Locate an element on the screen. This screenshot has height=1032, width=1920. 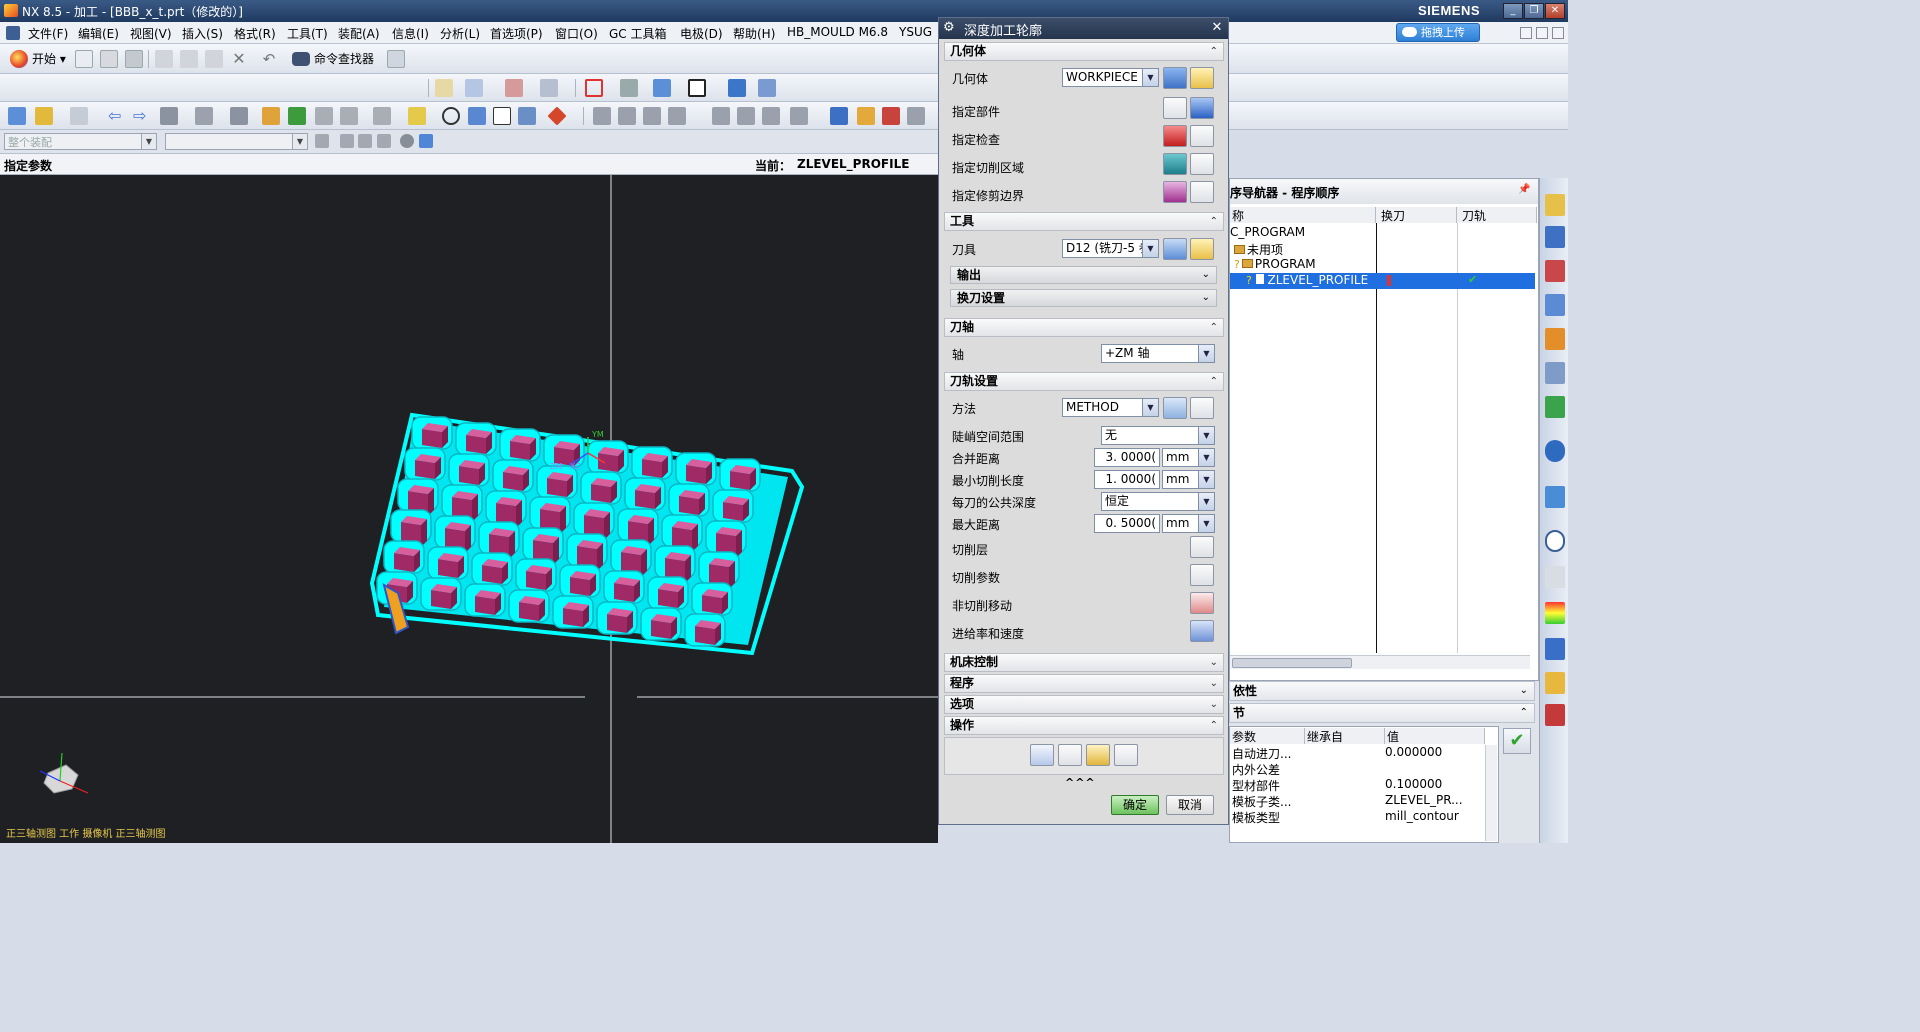
diamond-icon is located at coordinates (557, 116).